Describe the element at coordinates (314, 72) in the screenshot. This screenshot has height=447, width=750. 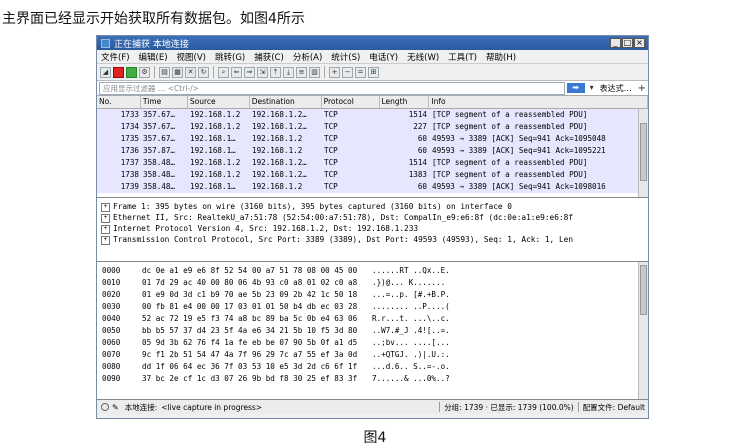
I see `colorize-icon: ▥` at that location.